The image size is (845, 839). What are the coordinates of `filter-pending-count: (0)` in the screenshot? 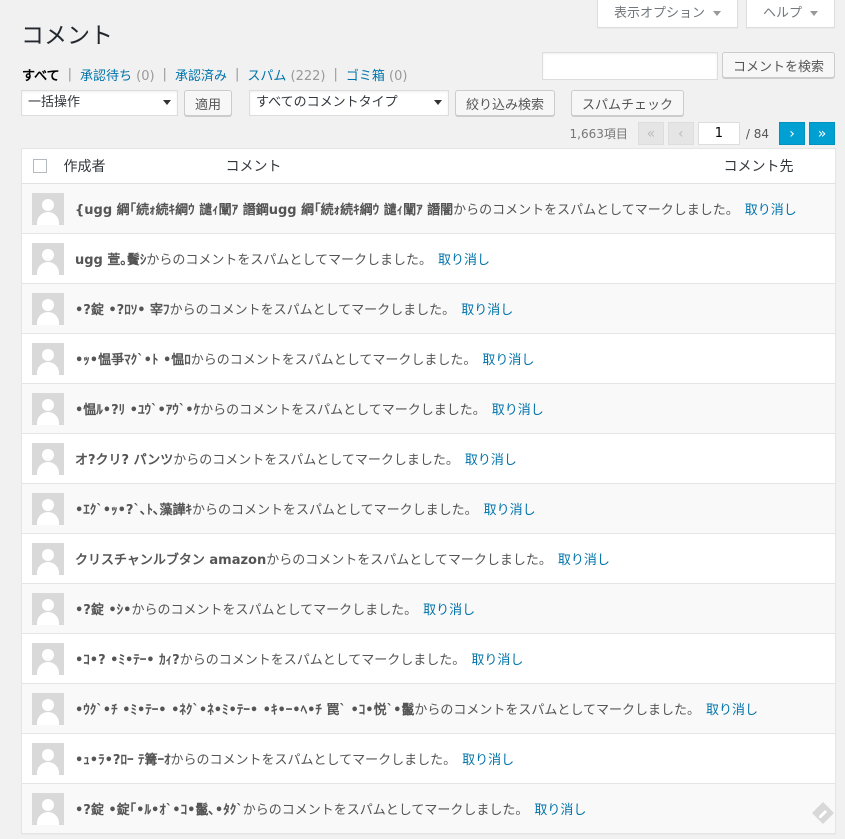 It's located at (145, 76).